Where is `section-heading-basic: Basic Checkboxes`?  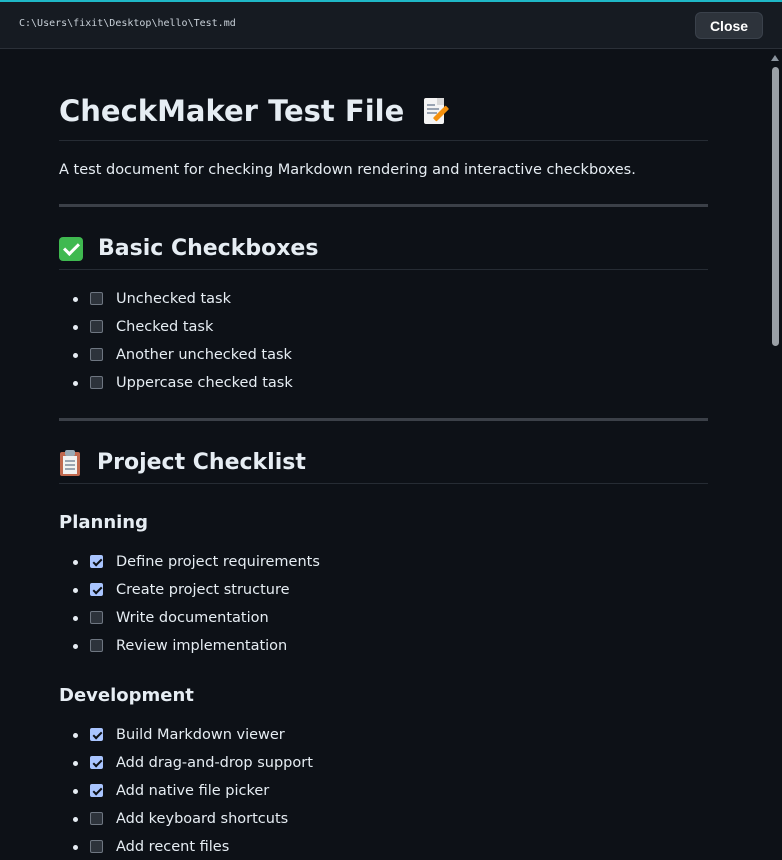 section-heading-basic: Basic Checkboxes is located at coordinates (383, 249).